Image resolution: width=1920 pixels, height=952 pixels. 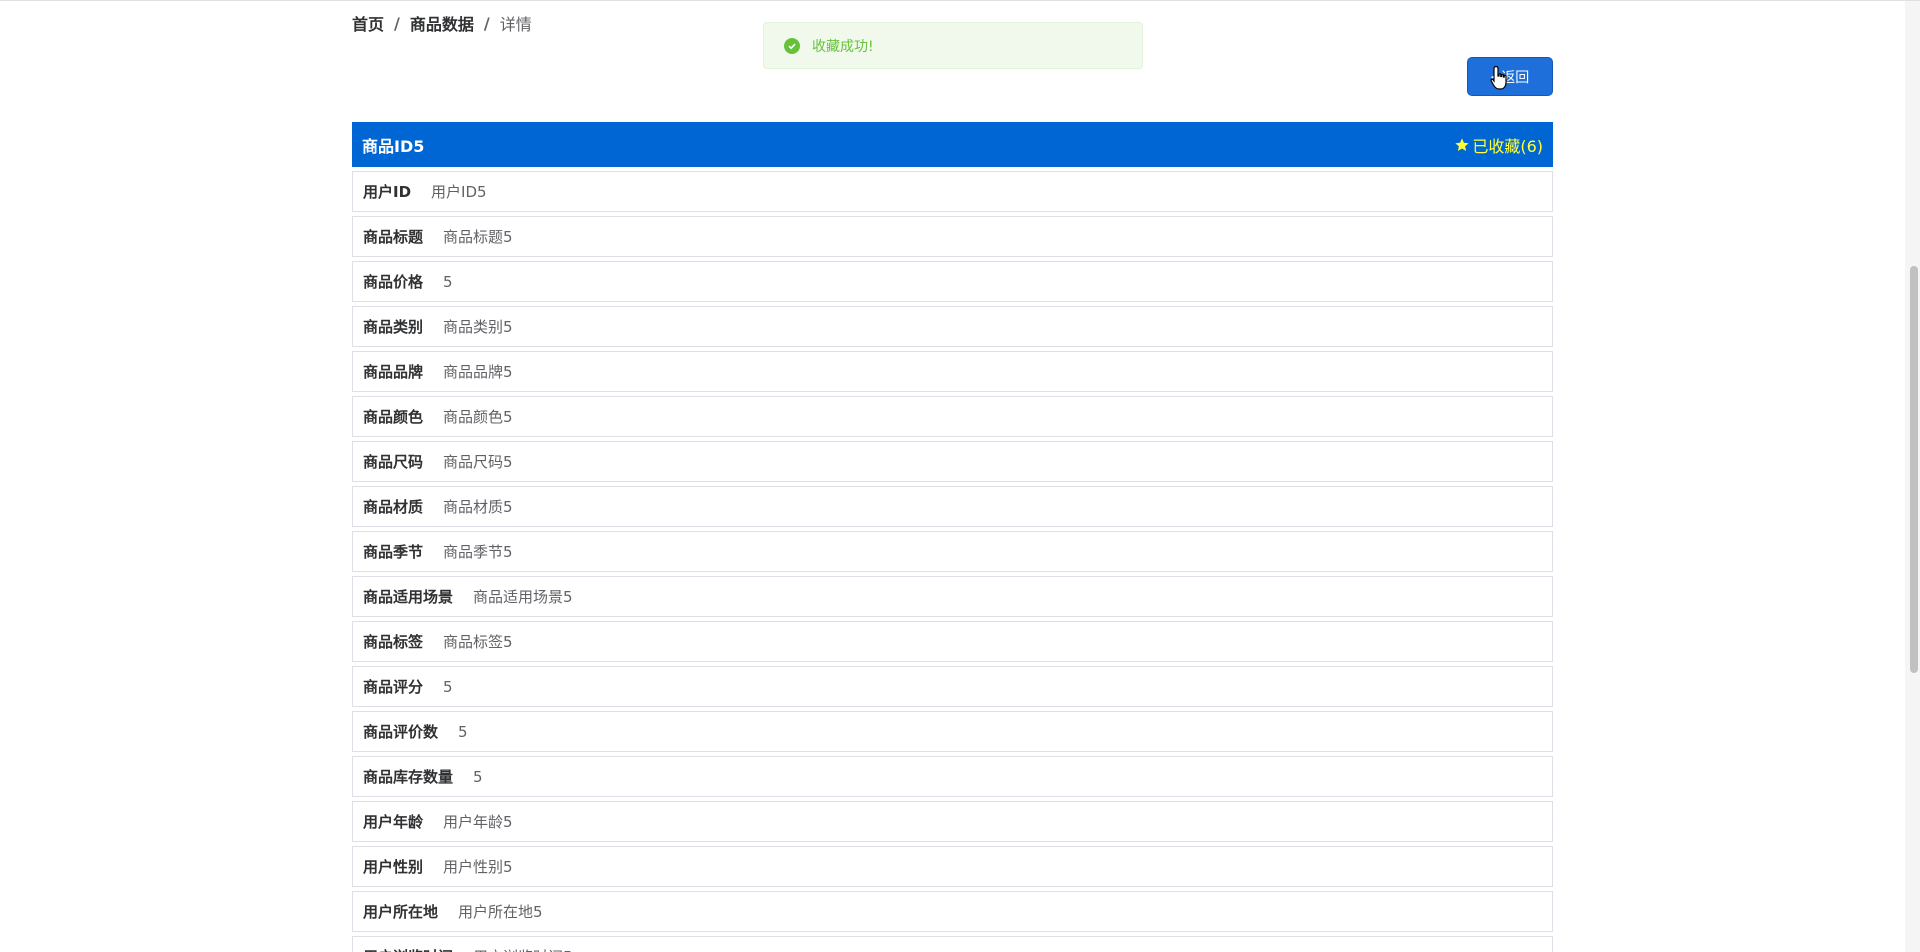 What do you see at coordinates (393, 867) in the screenshot?
I see `field-label: 用户性别` at bounding box center [393, 867].